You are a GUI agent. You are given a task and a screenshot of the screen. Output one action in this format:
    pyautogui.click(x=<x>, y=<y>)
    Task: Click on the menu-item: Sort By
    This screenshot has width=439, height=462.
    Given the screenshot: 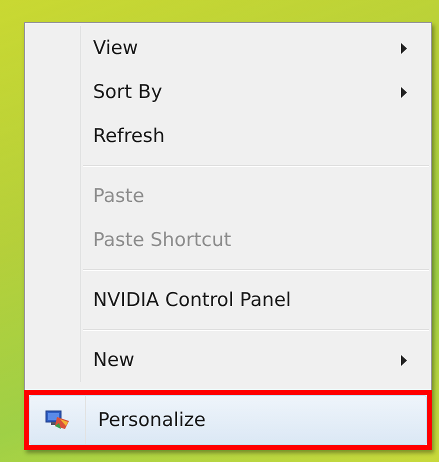 What is the action you would take?
    pyautogui.click(x=228, y=92)
    